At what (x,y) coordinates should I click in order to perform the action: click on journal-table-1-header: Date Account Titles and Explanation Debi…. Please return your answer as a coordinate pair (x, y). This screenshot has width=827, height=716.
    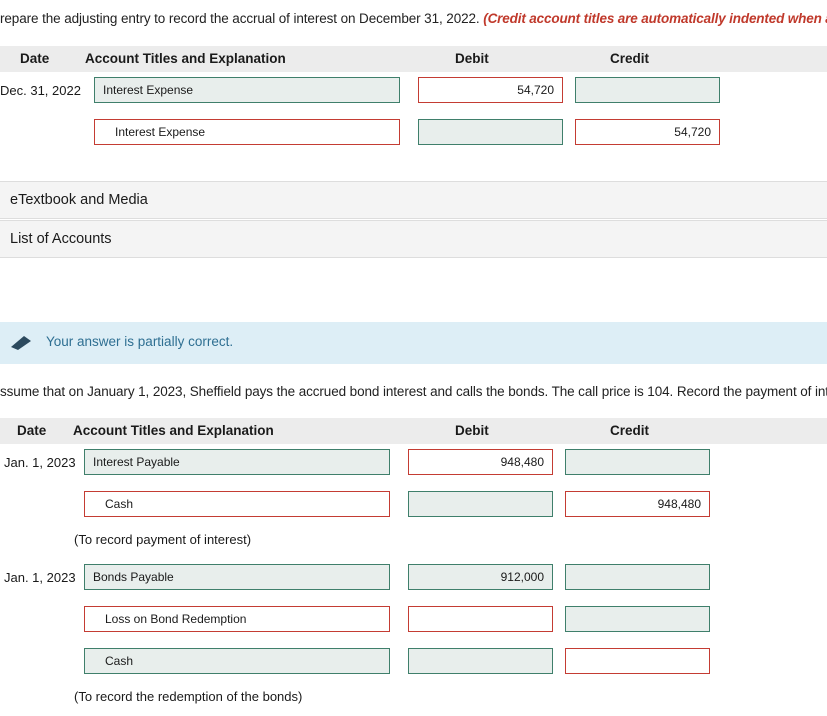
    Looking at the image, I should click on (413, 59).